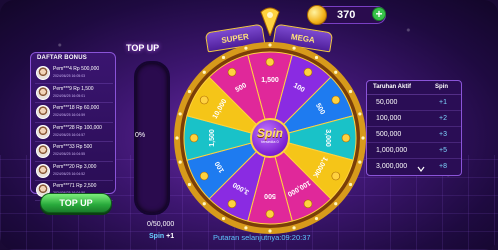 The width and height of the screenshot is (498, 250). What do you see at coordinates (140, 135) in the screenshot?
I see `progress-percent: 0%` at bounding box center [140, 135].